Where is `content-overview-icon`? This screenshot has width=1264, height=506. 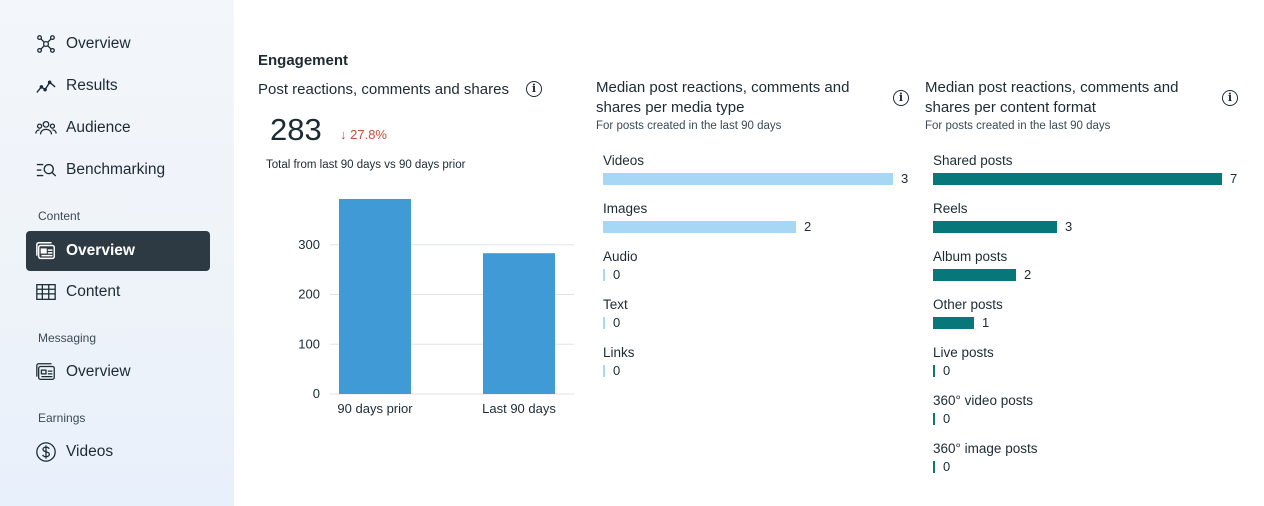 content-overview-icon is located at coordinates (46, 251).